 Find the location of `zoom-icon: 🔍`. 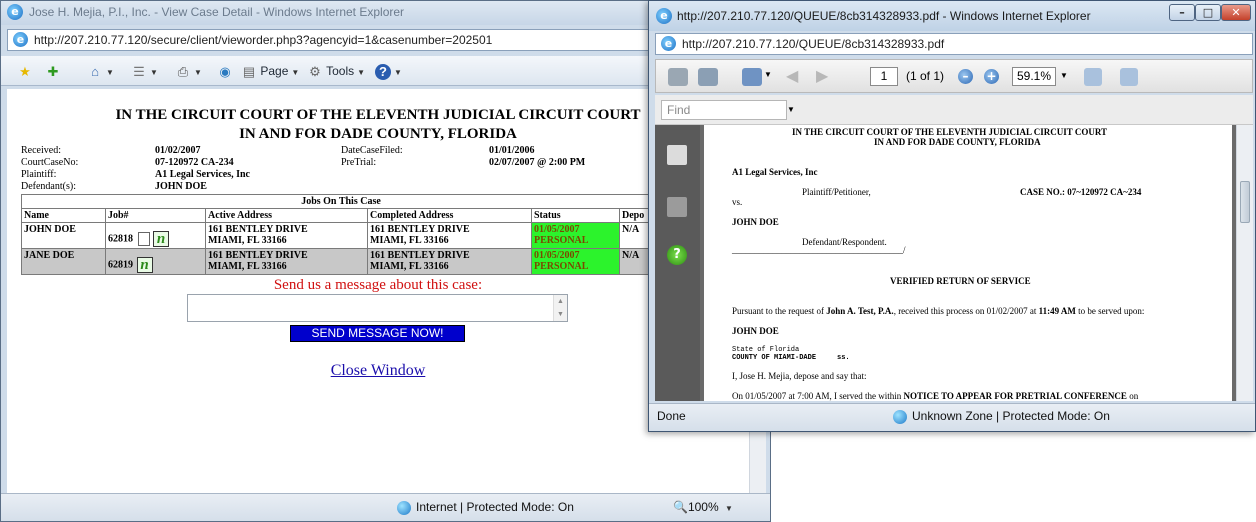

zoom-icon: 🔍 is located at coordinates (680, 507).